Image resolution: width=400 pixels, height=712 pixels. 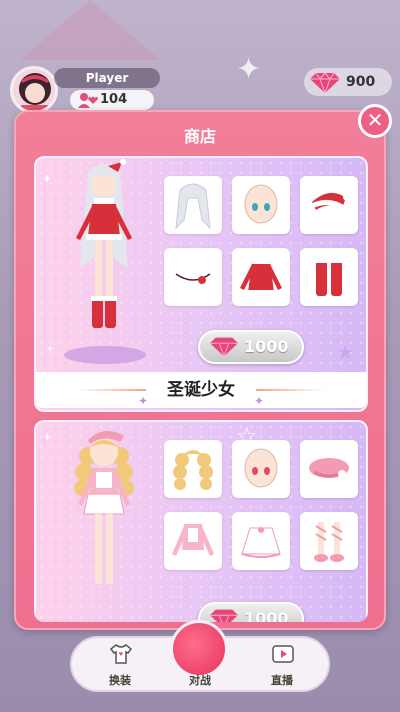 I want to click on outfit-name: 圣诞少女, so click(x=201, y=390).